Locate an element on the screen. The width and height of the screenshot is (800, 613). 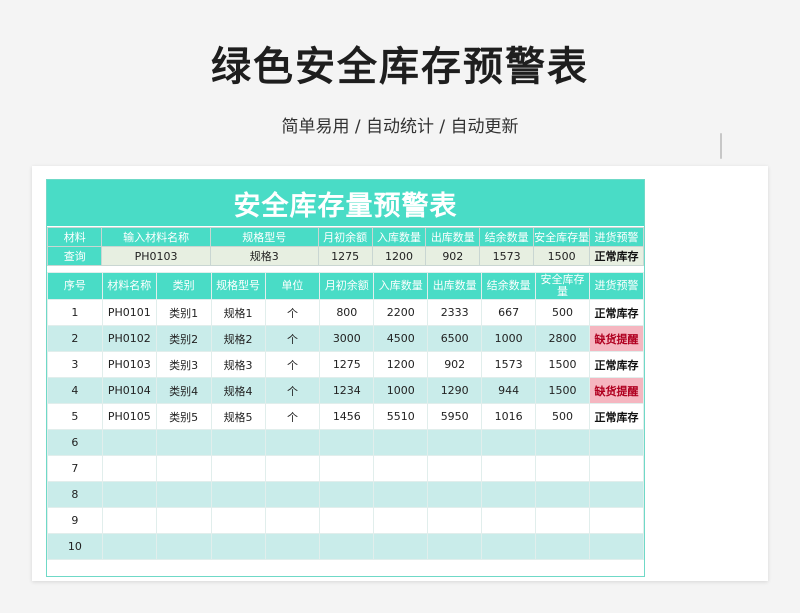
cell-out: 902 is located at coordinates (455, 364).